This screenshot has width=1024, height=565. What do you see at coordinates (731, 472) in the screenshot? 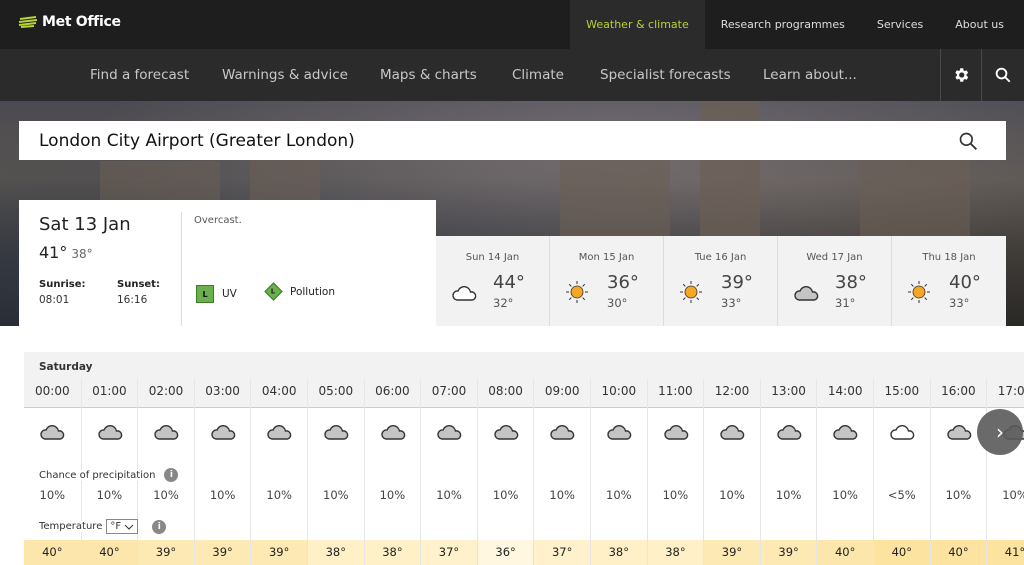
I see `hour-column: 12:00 10% 39°` at bounding box center [731, 472].